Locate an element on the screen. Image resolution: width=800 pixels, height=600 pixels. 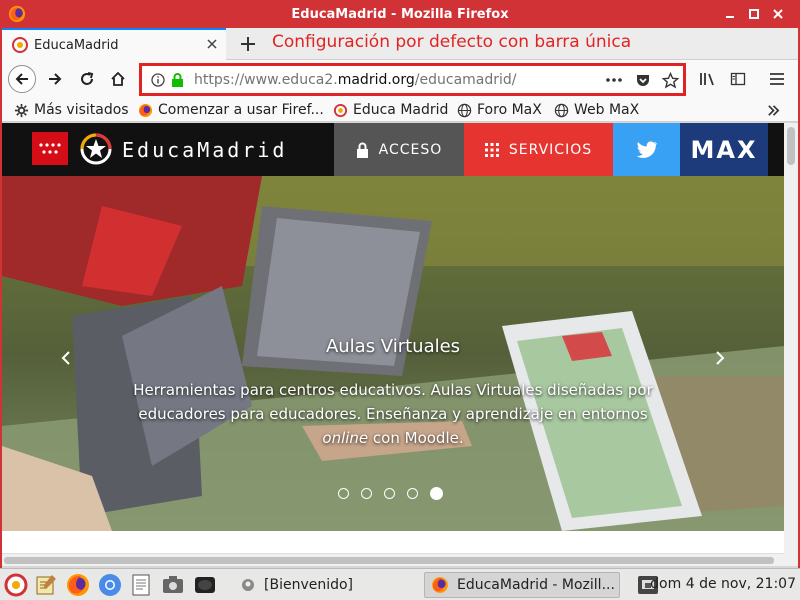
maximize-icon is located at coordinates (754, 14).